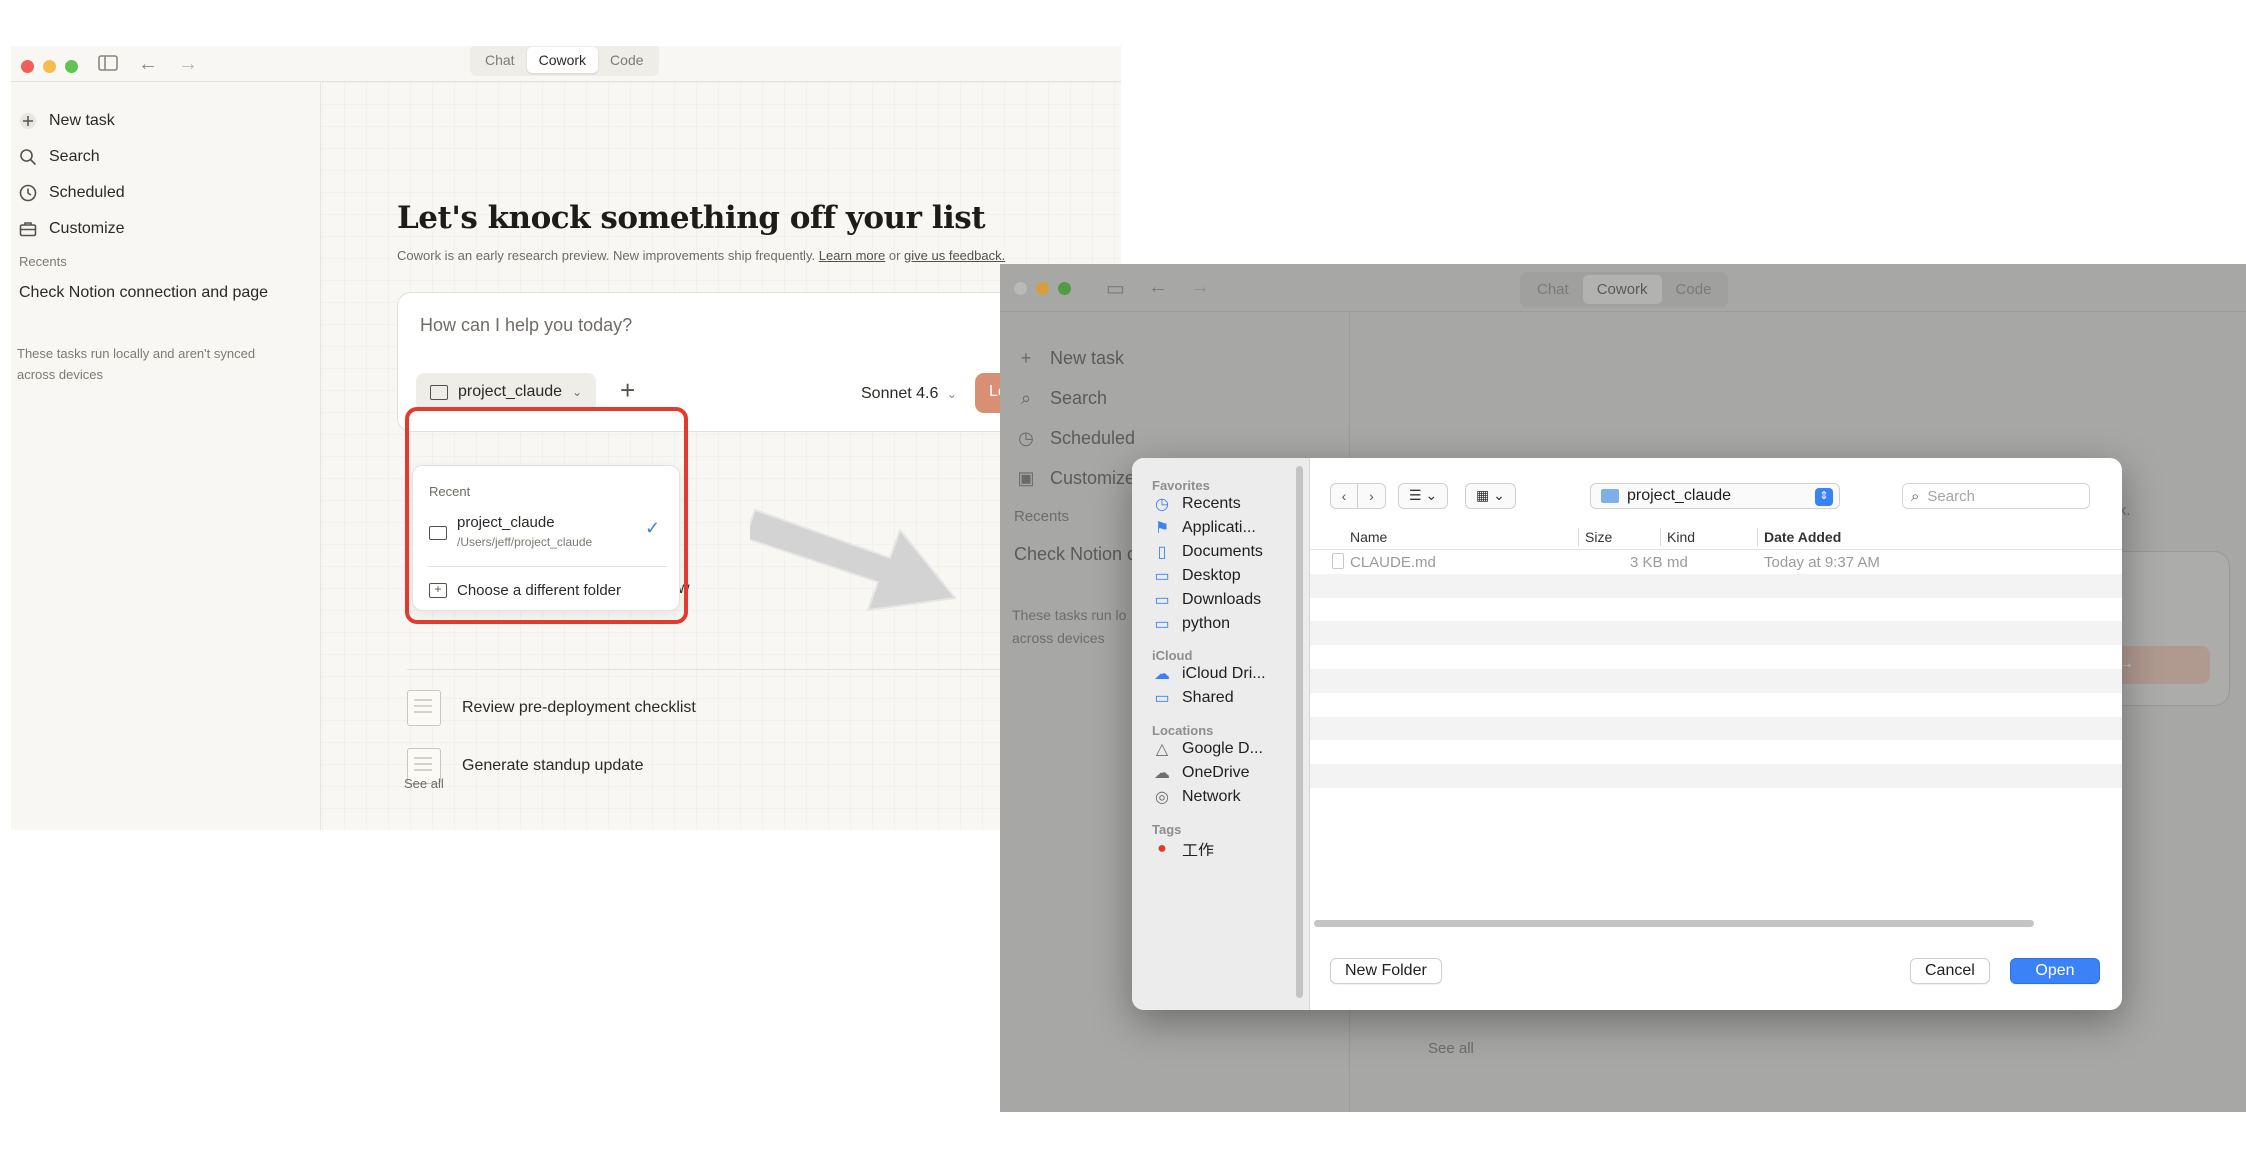 The width and height of the screenshot is (2246, 1164). I want to click on sidebar-item-label: New task, so click(82, 120).